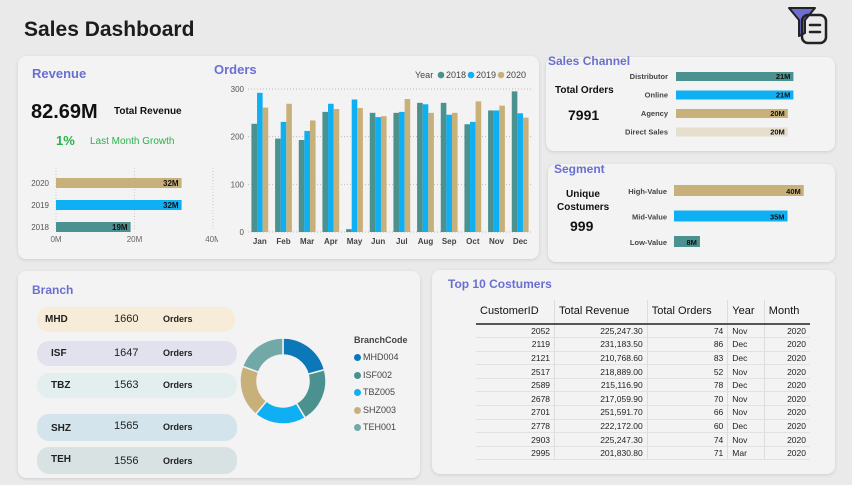  I want to click on table-cell: 86, so click(687, 344).